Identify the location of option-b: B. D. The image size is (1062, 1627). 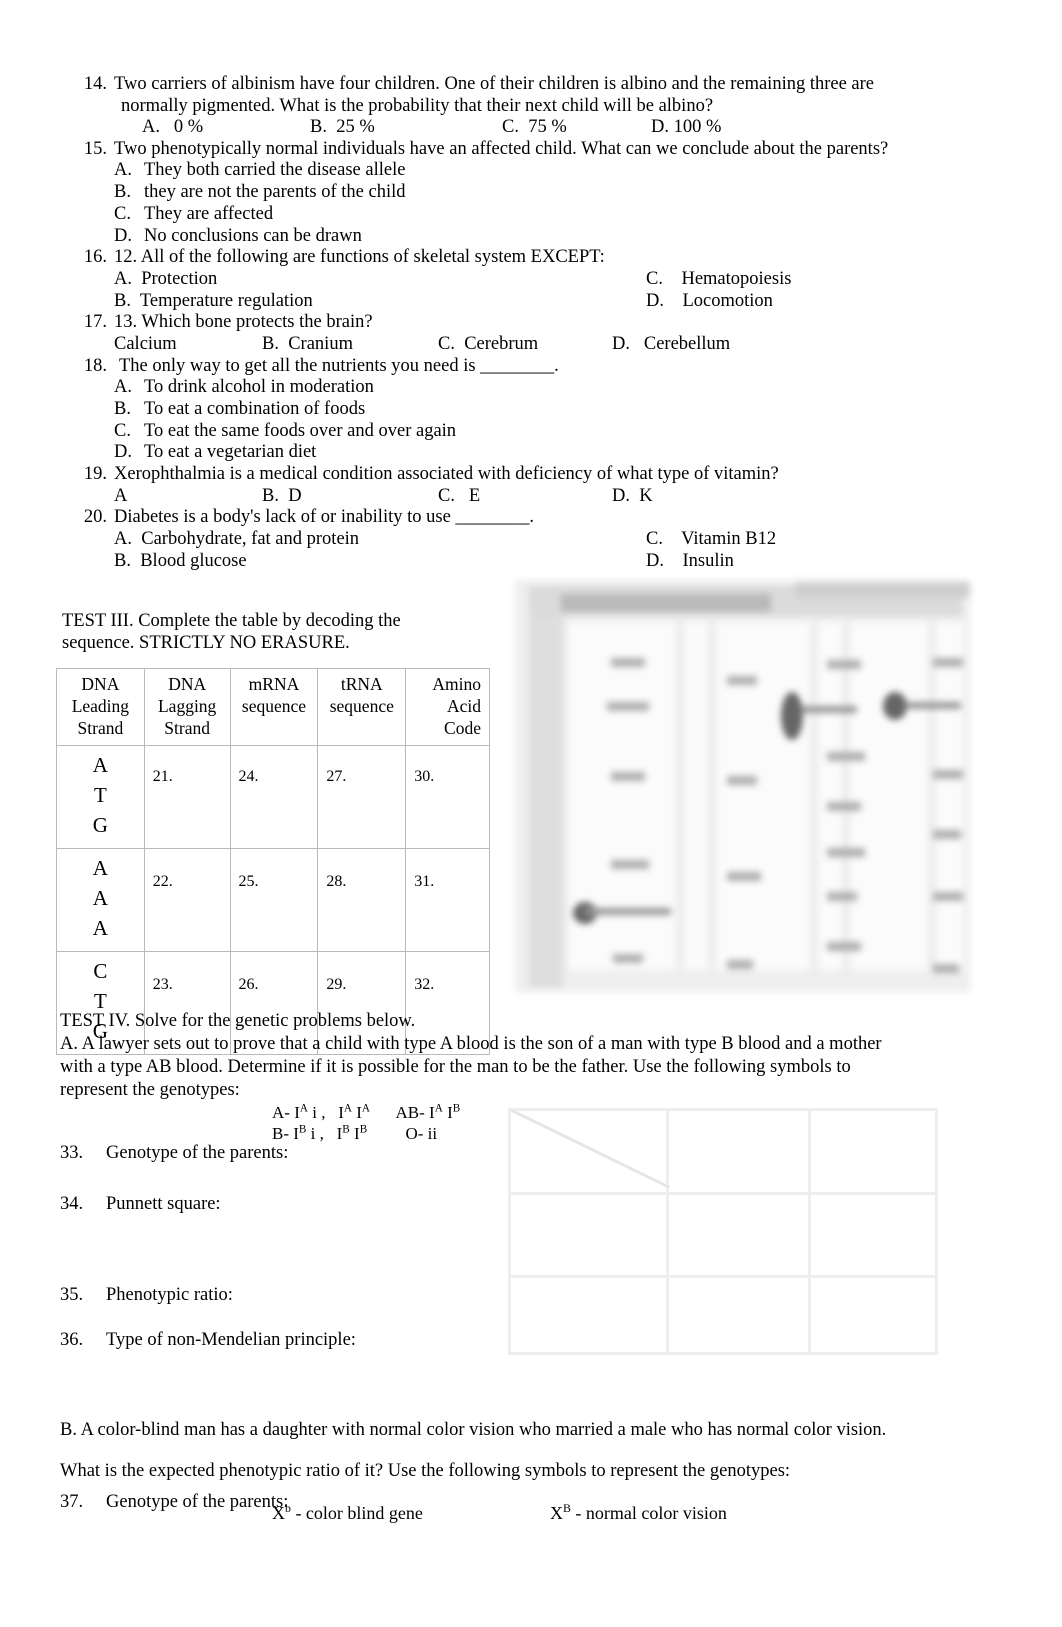
(282, 497).